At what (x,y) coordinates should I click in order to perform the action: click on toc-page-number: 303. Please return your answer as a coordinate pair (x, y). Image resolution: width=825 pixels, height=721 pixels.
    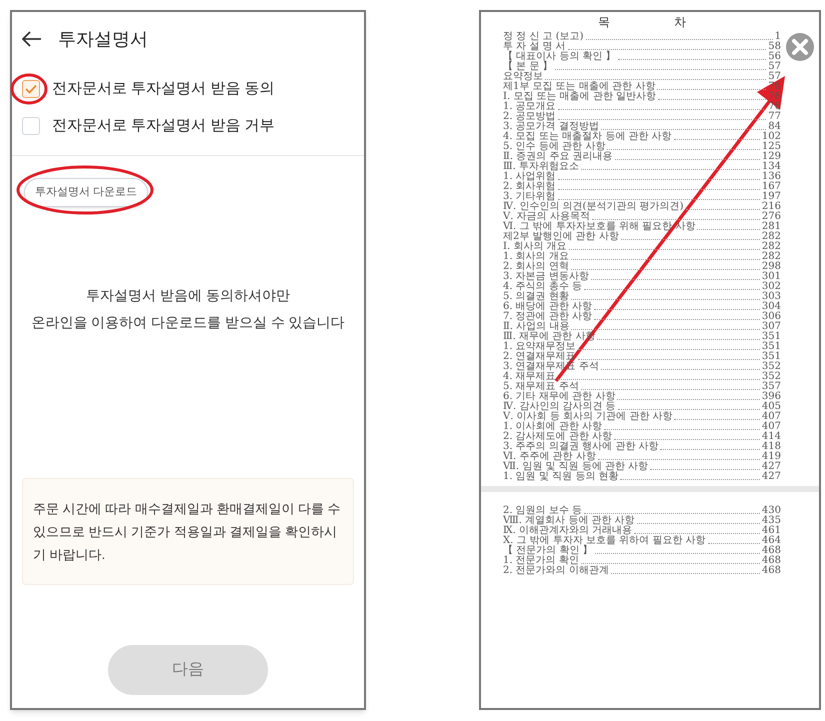
    Looking at the image, I should click on (771, 297).